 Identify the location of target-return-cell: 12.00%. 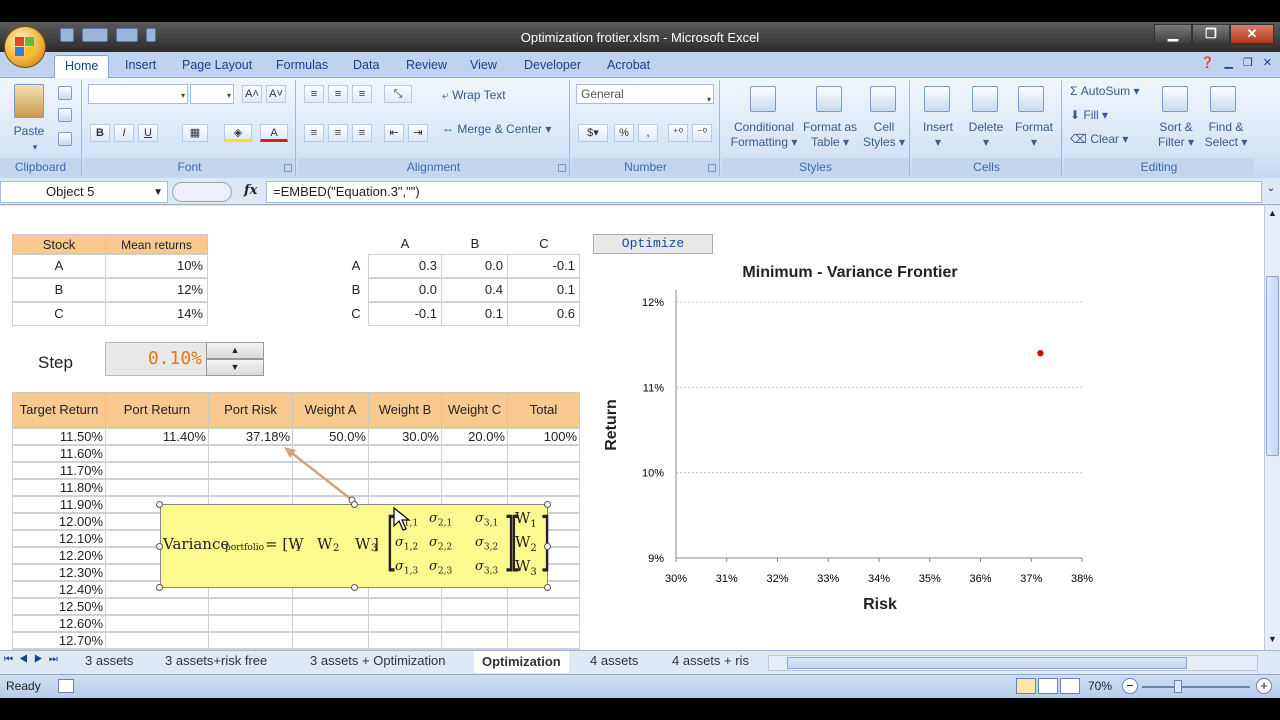
(59, 521).